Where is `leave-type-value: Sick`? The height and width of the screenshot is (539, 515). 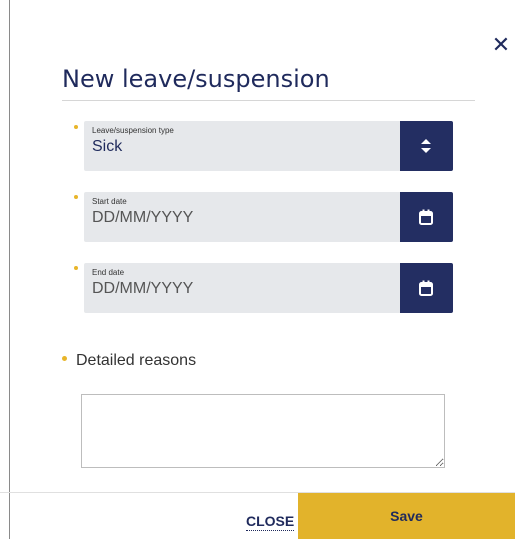 leave-type-value: Sick is located at coordinates (107, 146).